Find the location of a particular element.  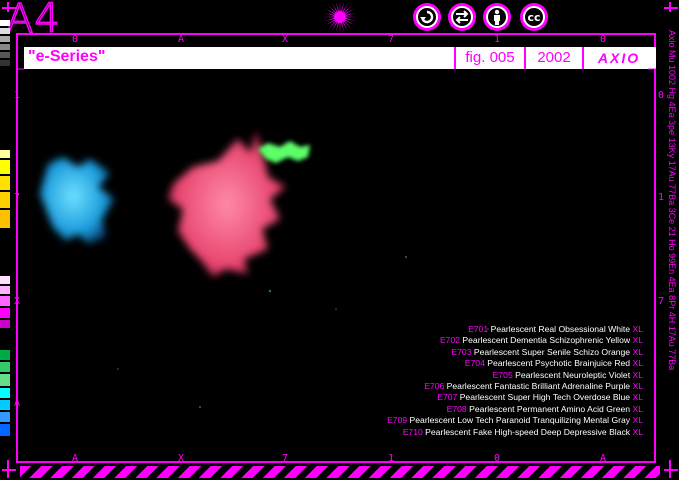

legend-code: E701 is located at coordinates (478, 329).